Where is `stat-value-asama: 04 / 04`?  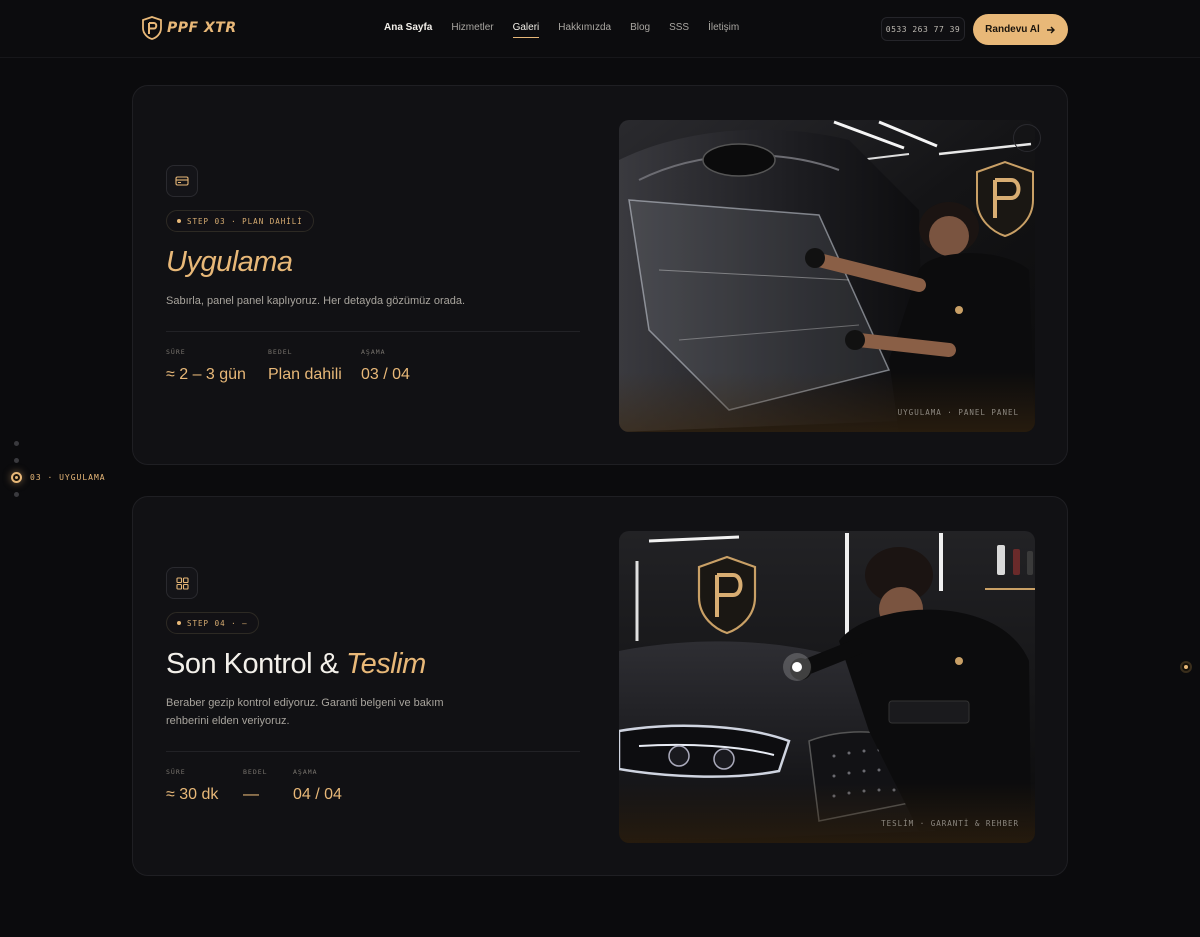
stat-value-asama: 04 / 04 is located at coordinates (317, 794).